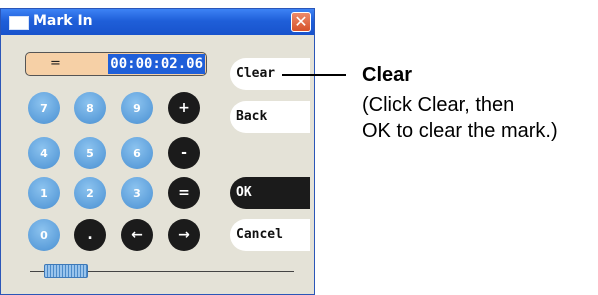 The image size is (598, 295). What do you see at coordinates (184, 108) in the screenshot?
I see `key-plus: +` at bounding box center [184, 108].